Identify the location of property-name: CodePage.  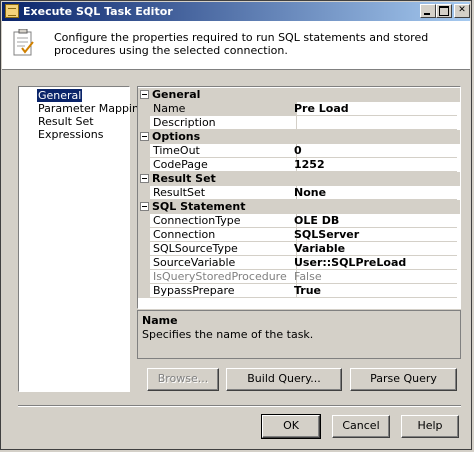
(223, 165).